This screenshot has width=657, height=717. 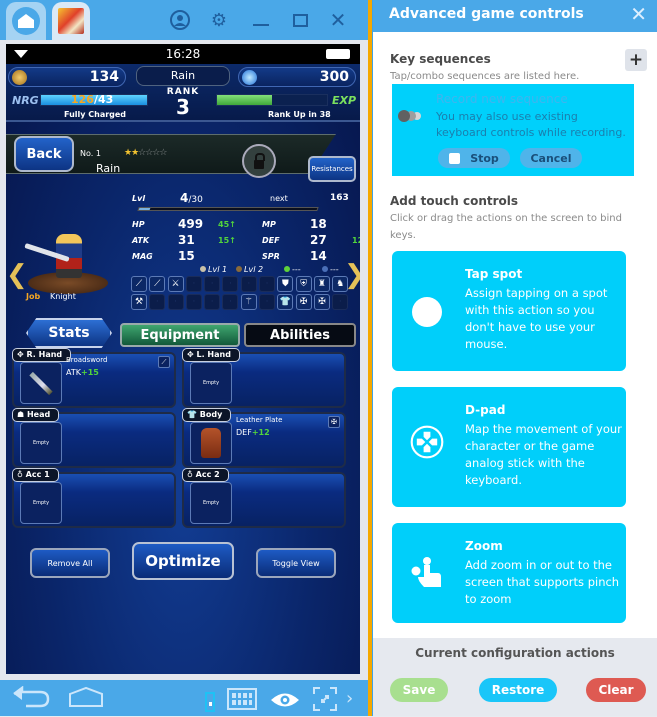 What do you see at coordinates (44, 154) in the screenshot?
I see `back-button: Back` at bounding box center [44, 154].